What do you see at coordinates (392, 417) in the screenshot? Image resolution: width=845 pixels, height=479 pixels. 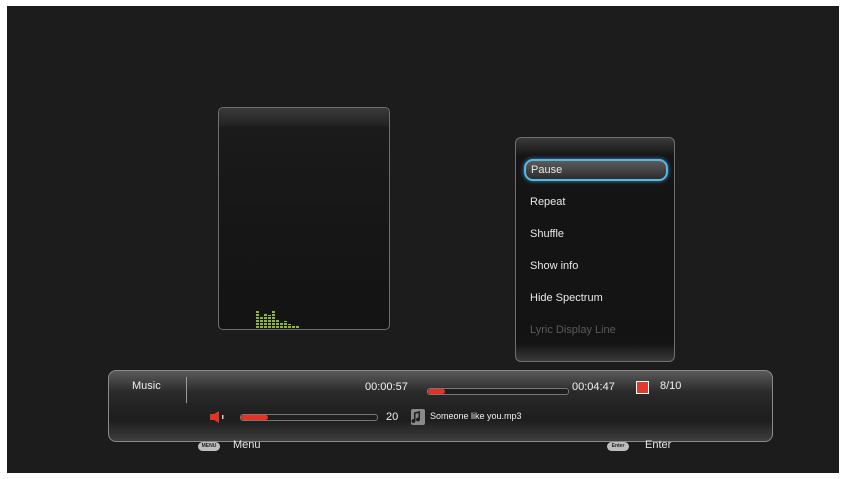 I see `volume-value: 20` at bounding box center [392, 417].